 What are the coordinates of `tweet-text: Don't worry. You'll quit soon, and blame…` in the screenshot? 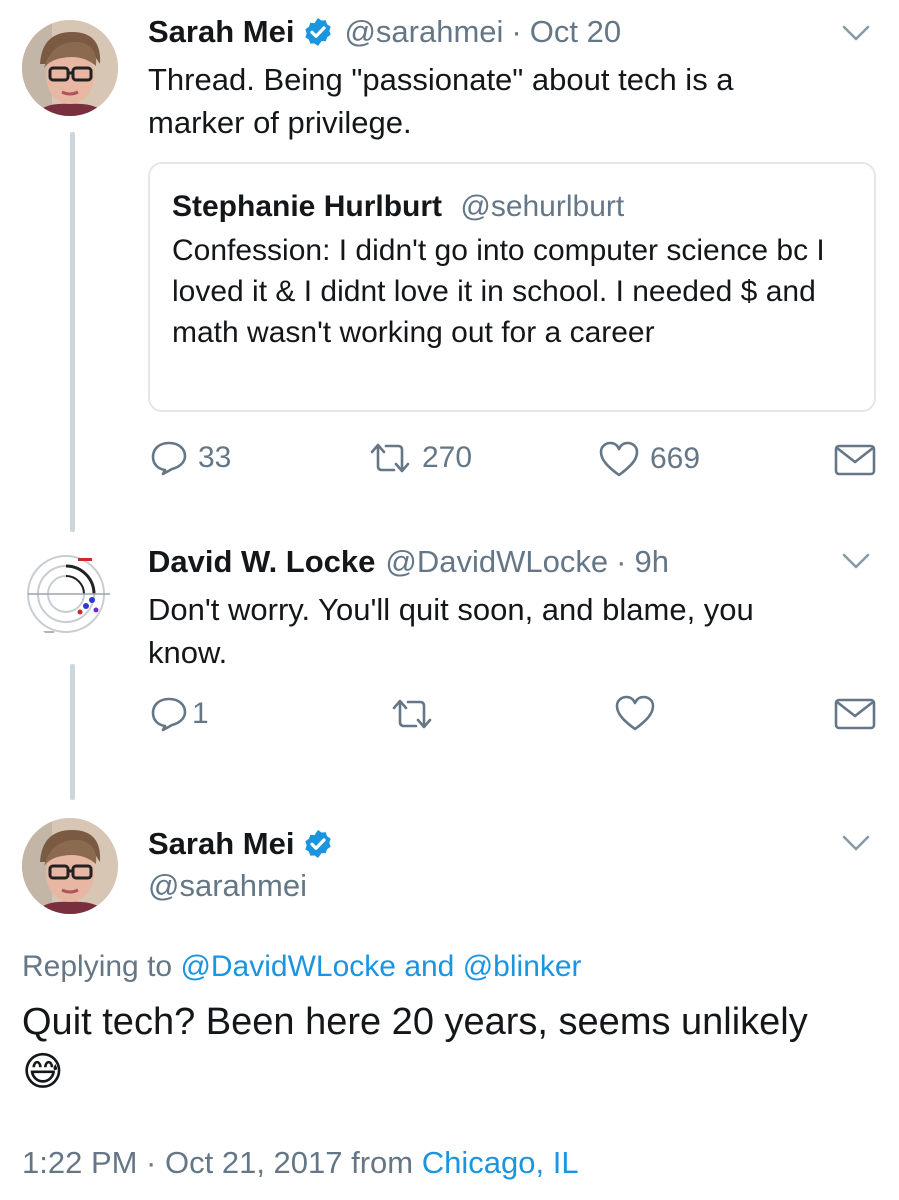 It's located at (451, 631).